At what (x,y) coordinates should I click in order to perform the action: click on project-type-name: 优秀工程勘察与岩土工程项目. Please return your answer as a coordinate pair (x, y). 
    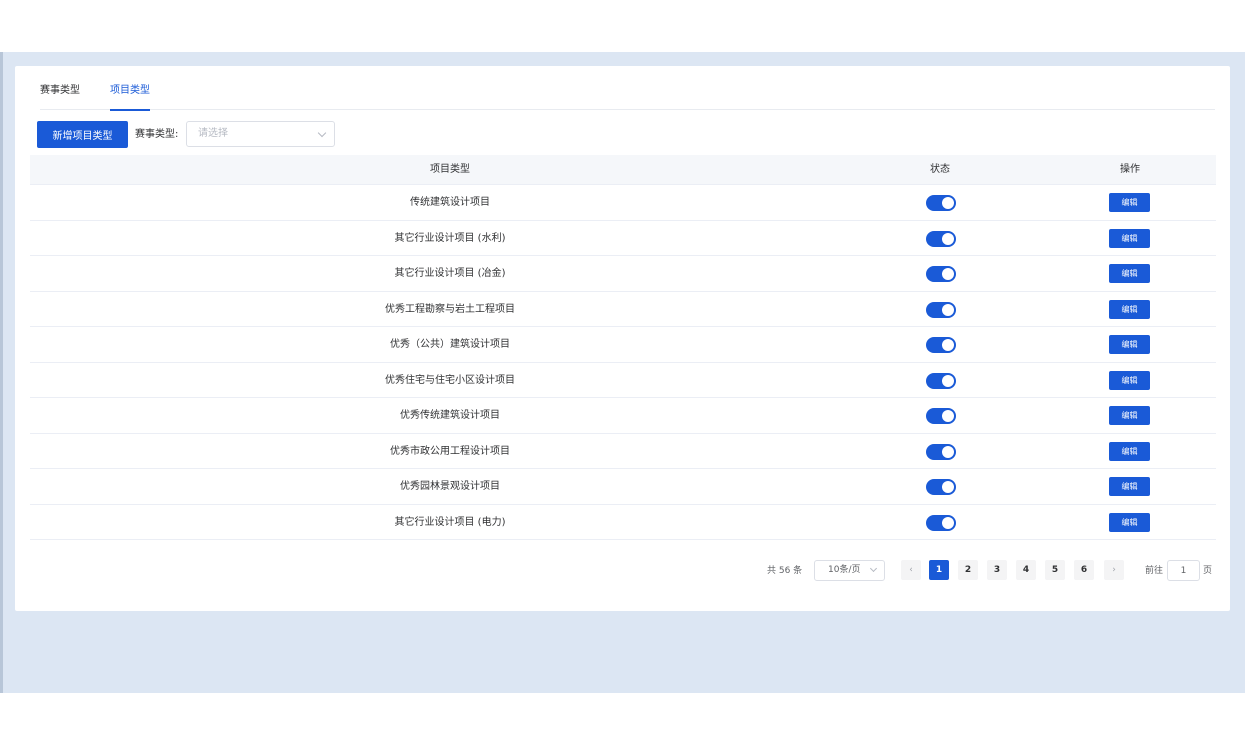
    Looking at the image, I should click on (450, 309).